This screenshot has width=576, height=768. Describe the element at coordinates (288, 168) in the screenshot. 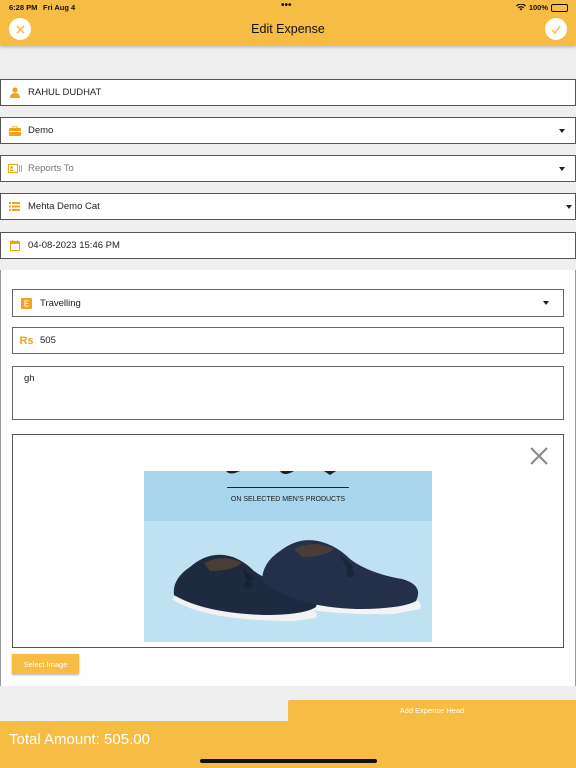

I see `reports-to-select: Reports To` at that location.